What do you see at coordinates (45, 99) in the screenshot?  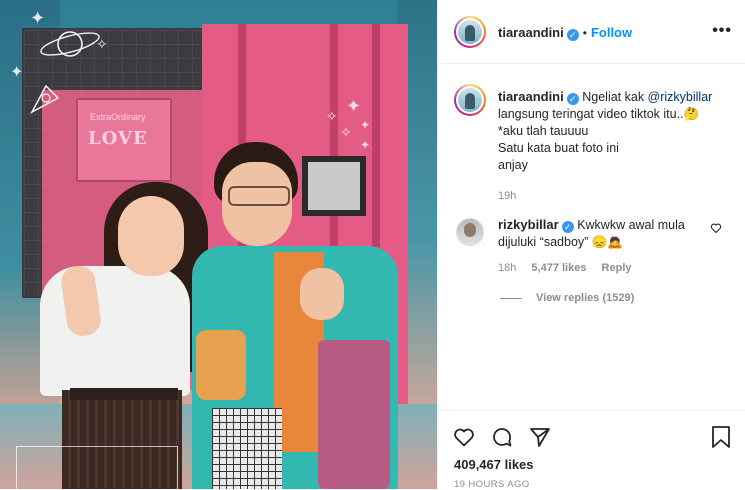 I see `rocket-doodle-icon` at bounding box center [45, 99].